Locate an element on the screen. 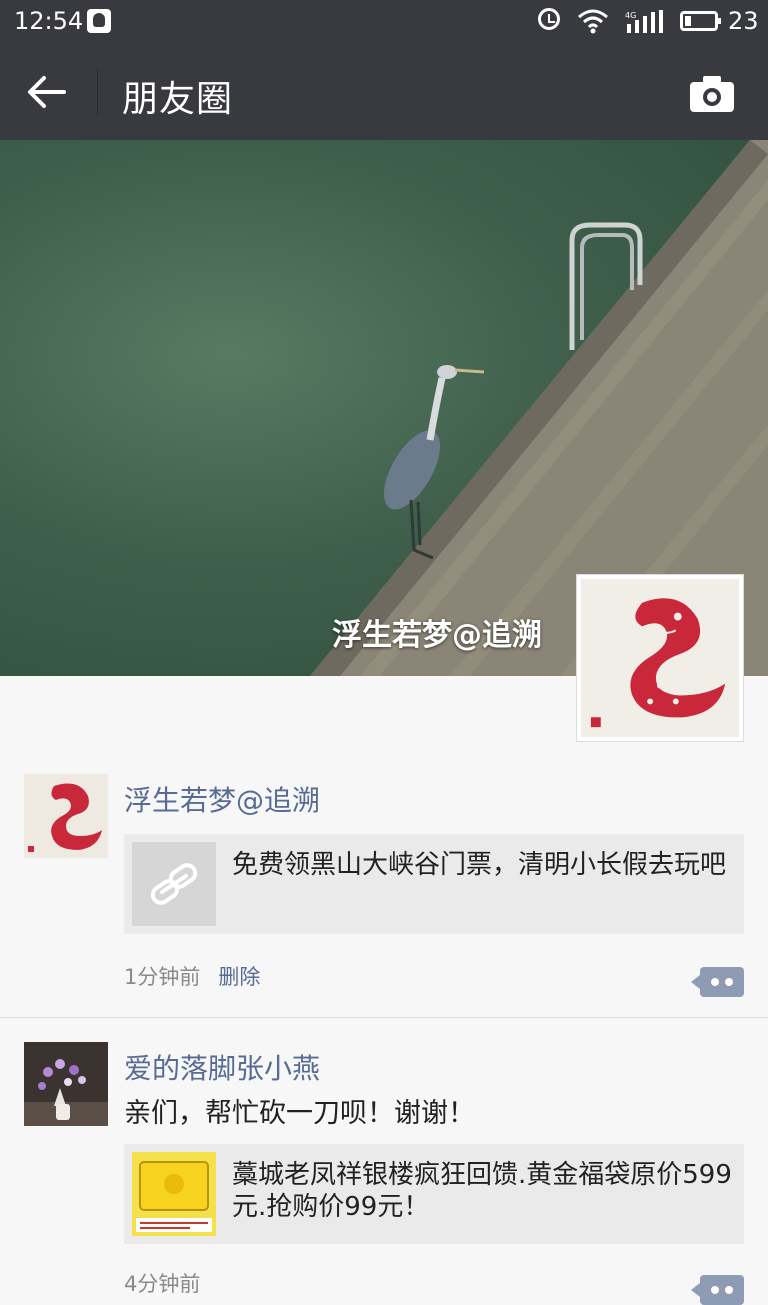 Image resolution: width=768 pixels, height=1305 pixels. post-text: 亲们，帮忙砍一刀呗！谢谢！ is located at coordinates (299, 1113).